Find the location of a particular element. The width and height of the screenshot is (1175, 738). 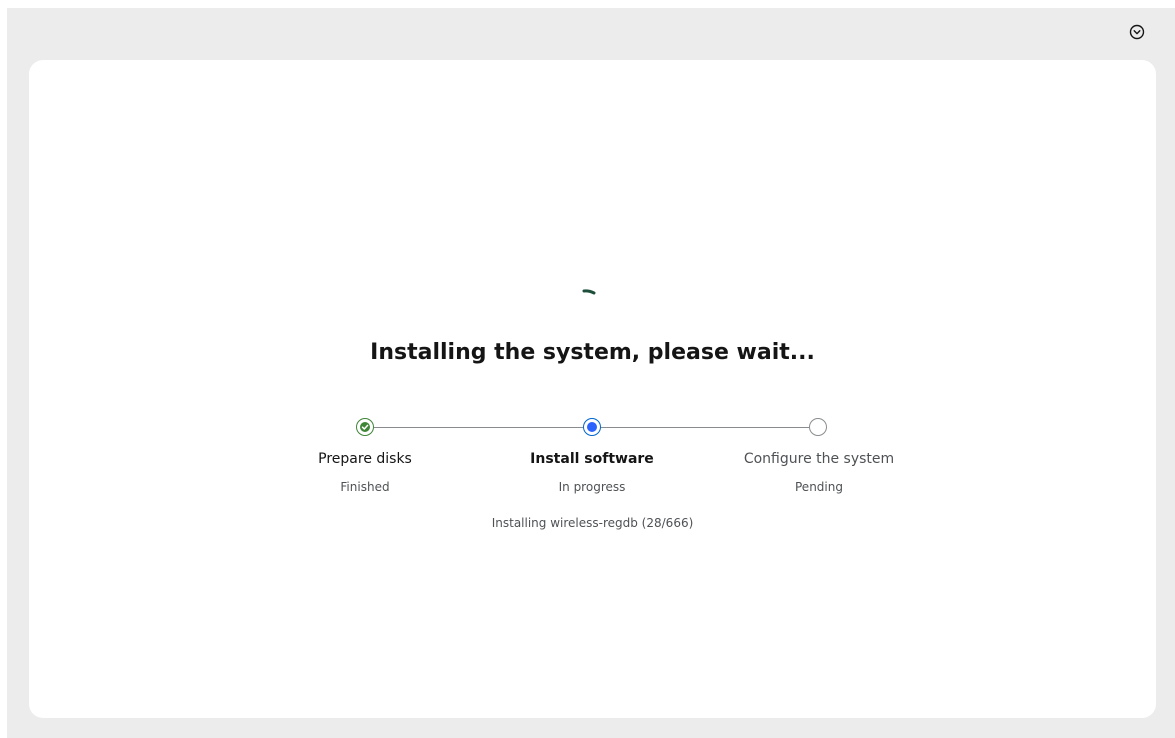

empty-circle-icon is located at coordinates (818, 427).